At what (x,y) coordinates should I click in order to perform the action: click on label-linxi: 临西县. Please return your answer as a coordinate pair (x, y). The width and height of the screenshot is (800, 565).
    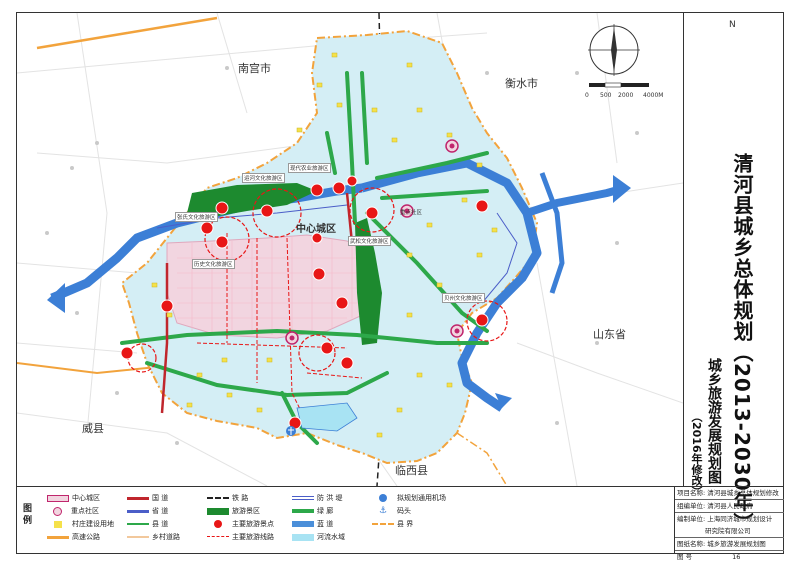
    Looking at the image, I should click on (411, 470).